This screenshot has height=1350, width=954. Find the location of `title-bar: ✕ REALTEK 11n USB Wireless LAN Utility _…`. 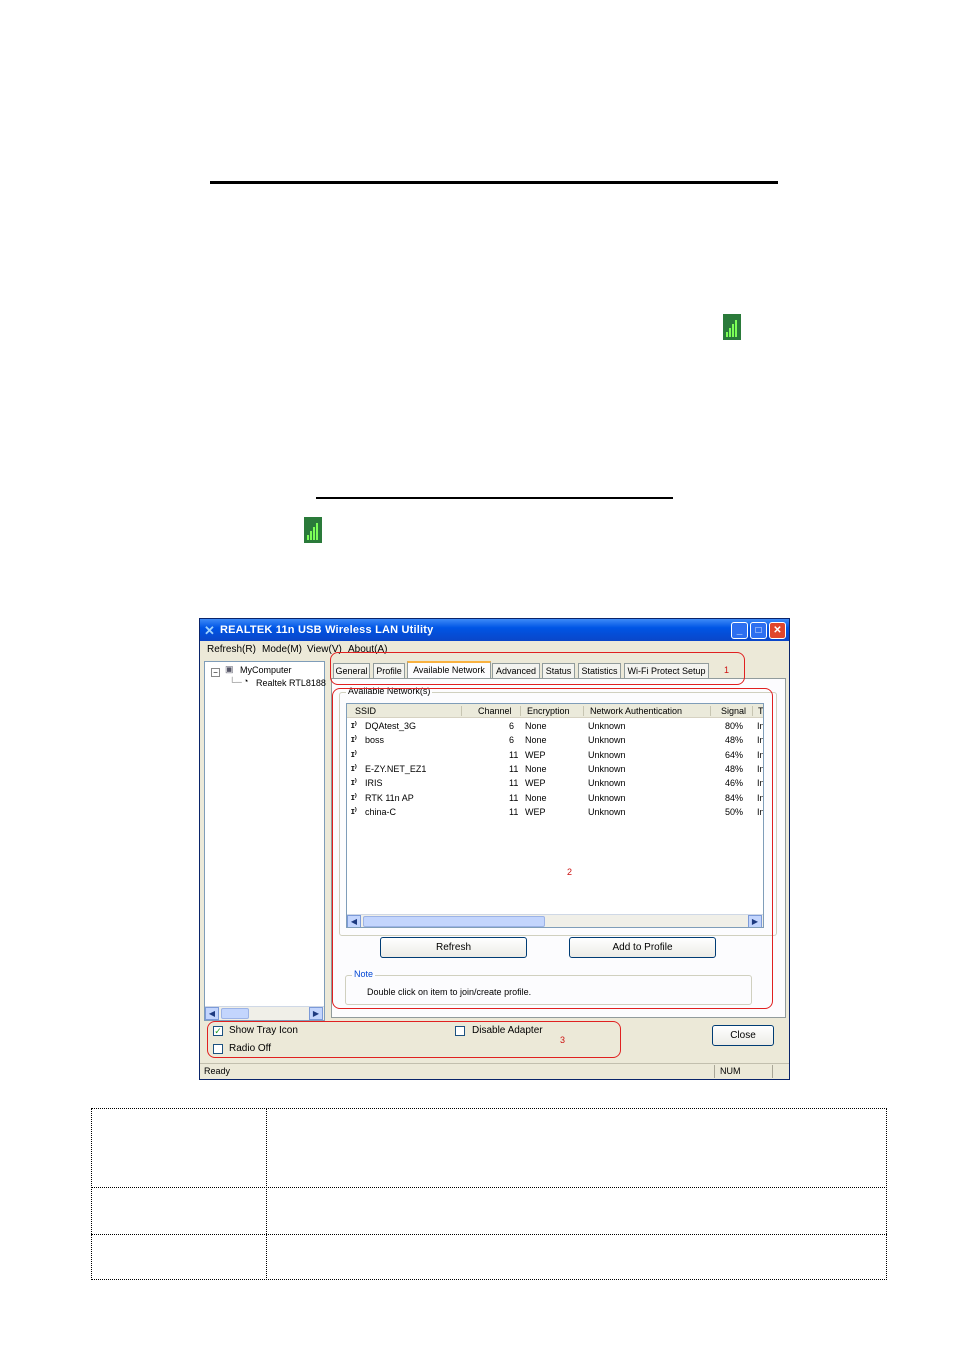

title-bar: ✕ REALTEK 11n USB Wireless LAN Utility _… is located at coordinates (494, 630).